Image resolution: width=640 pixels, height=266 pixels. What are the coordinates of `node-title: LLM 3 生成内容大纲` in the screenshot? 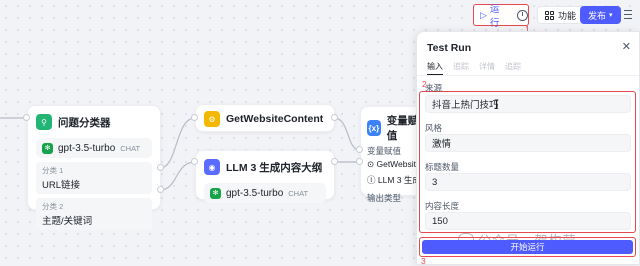 It's located at (274, 167).